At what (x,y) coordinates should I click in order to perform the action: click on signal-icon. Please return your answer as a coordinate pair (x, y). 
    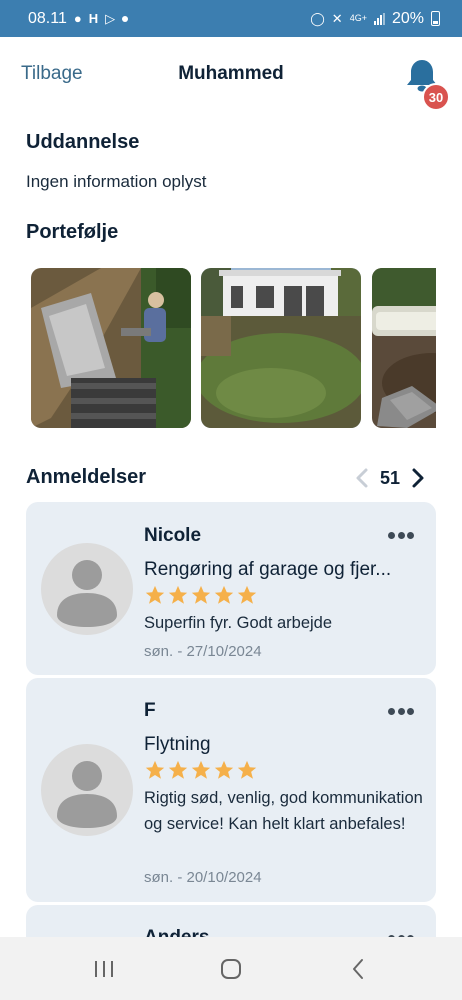
    Looking at the image, I should click on (379, 18).